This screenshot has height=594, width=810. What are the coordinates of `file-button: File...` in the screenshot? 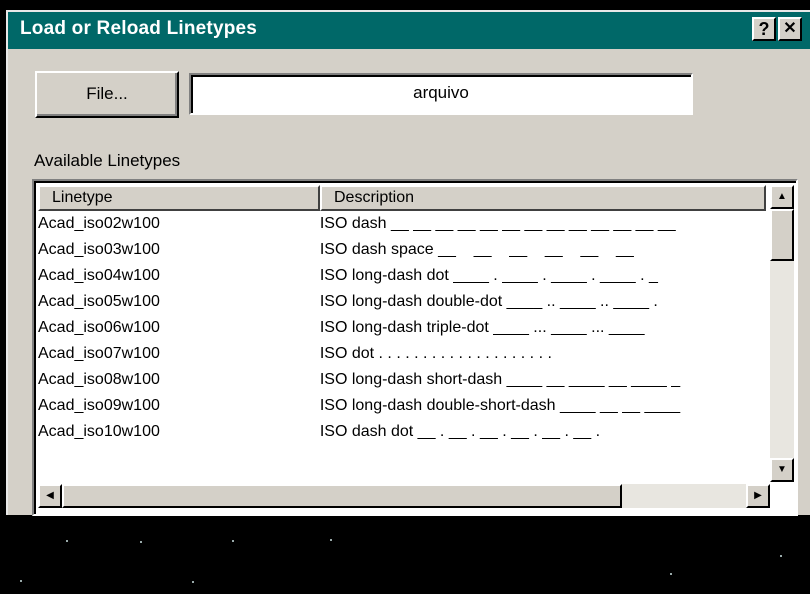 It's located at (107, 94).